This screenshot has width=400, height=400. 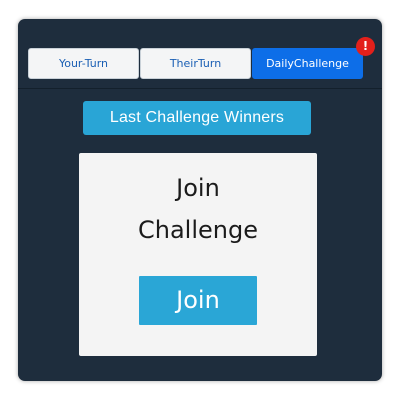 I want to click on join-button: Join, so click(x=198, y=300).